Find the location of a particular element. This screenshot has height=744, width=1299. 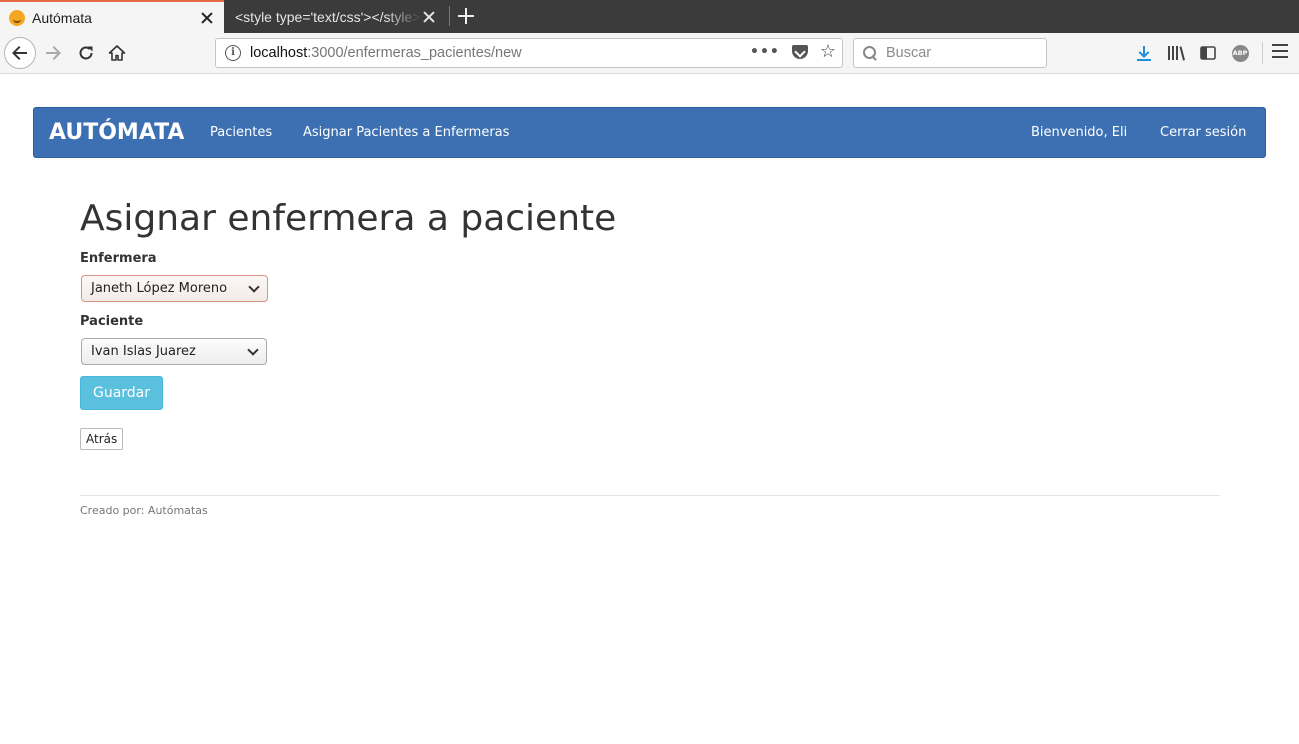

reload-icon is located at coordinates (86, 53).